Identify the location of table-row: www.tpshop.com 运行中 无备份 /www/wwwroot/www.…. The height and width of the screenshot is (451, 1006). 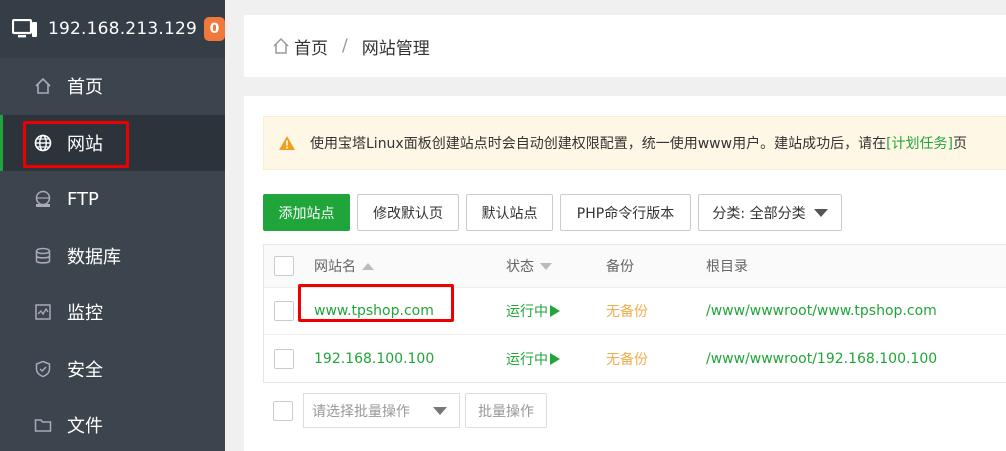
(635, 309).